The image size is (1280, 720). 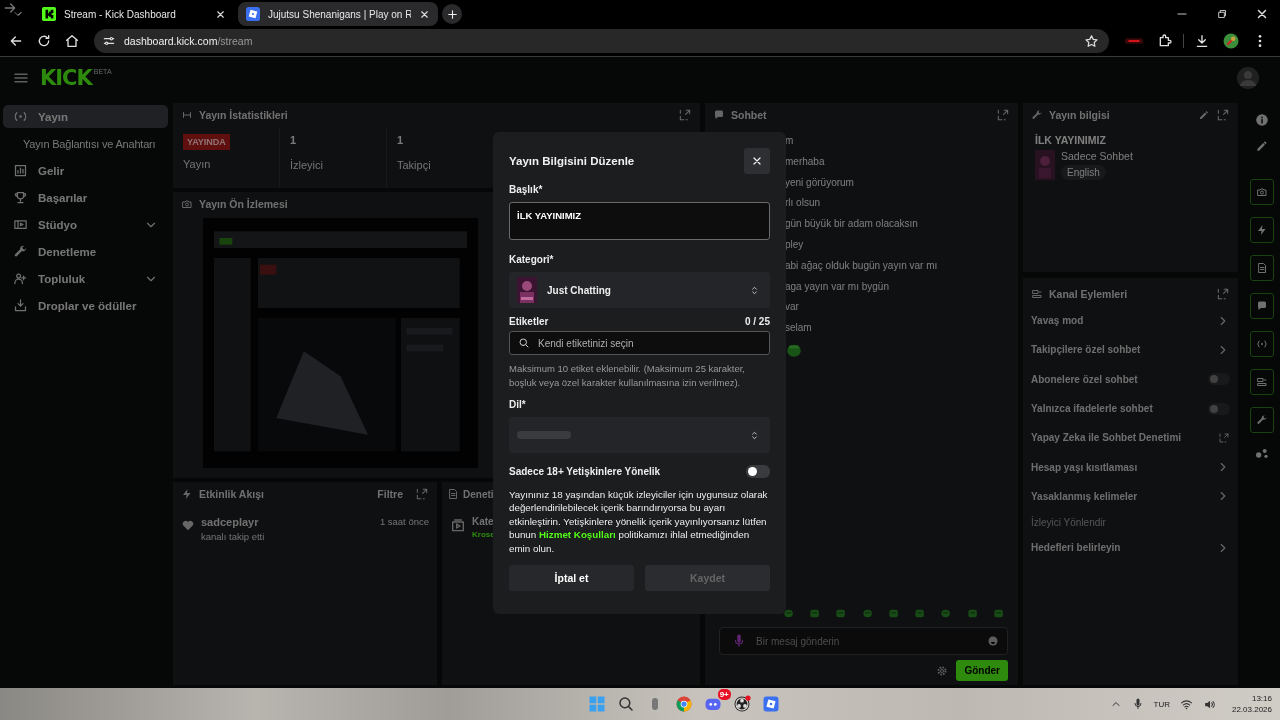 What do you see at coordinates (483, 521) in the screenshot?
I see `log-title: Kate` at bounding box center [483, 521].